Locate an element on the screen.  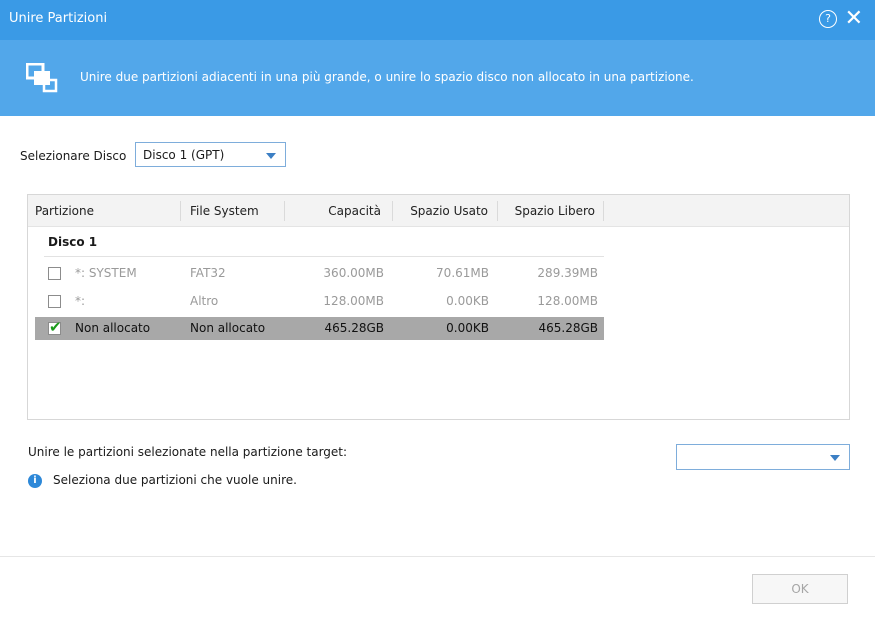
column-header-free: Spazio Libero is located at coordinates (555, 211).